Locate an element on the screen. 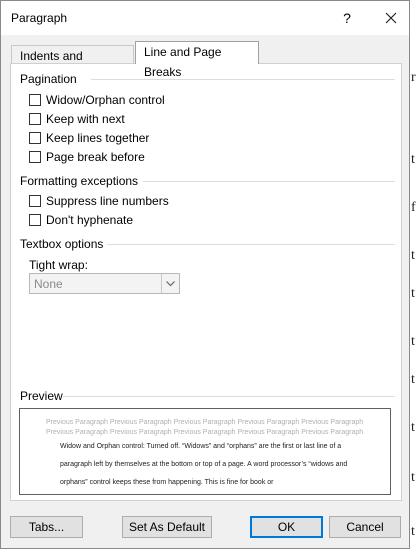 This screenshot has width=418, height=551. button-label: Cancel is located at coordinates (365, 527).